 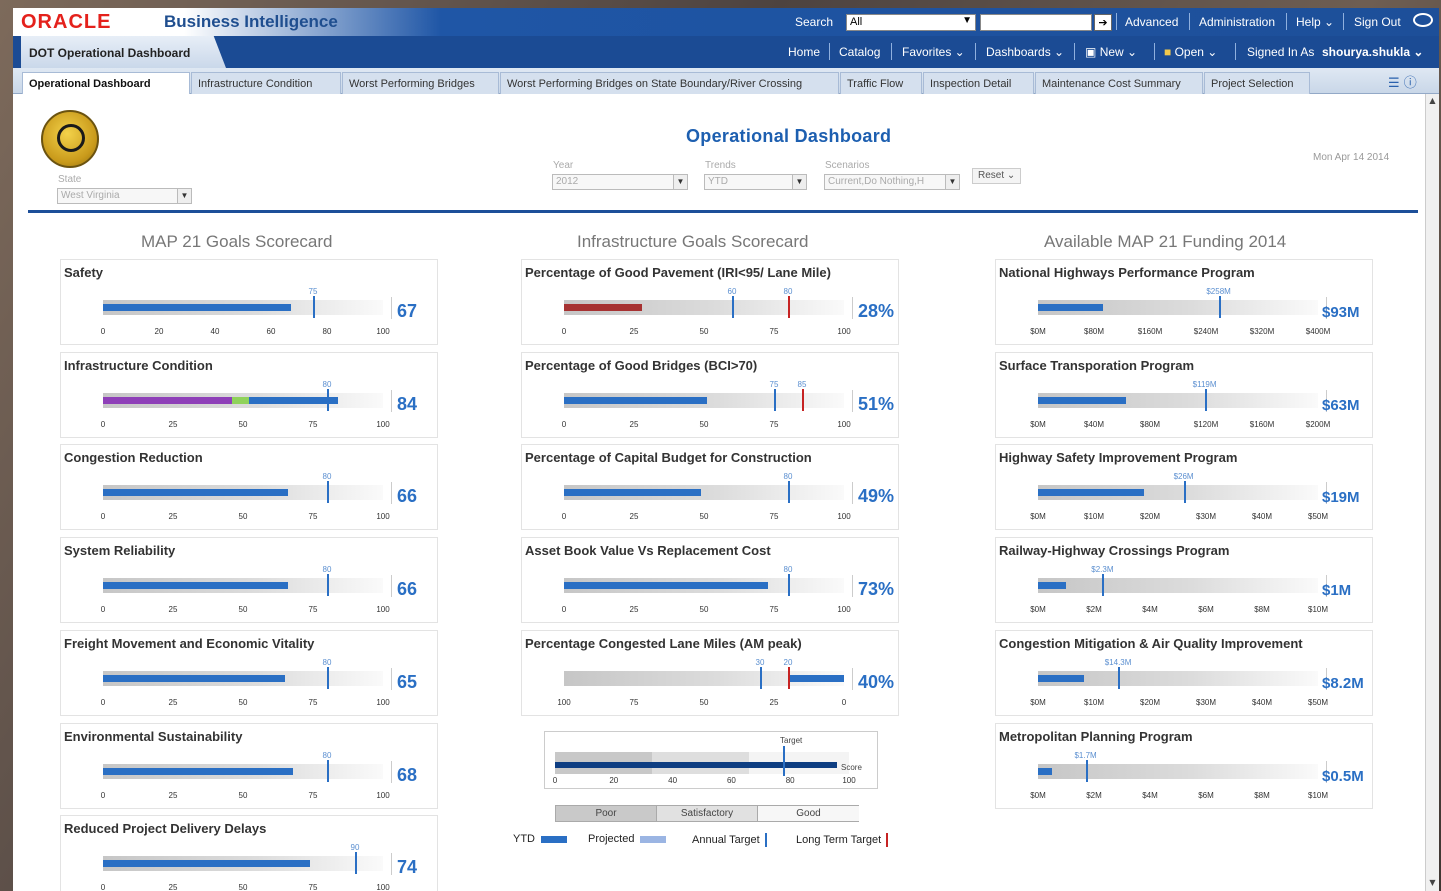 What do you see at coordinates (978, 83) in the screenshot?
I see `tab-inspection-detail: Inspection Detail` at bounding box center [978, 83].